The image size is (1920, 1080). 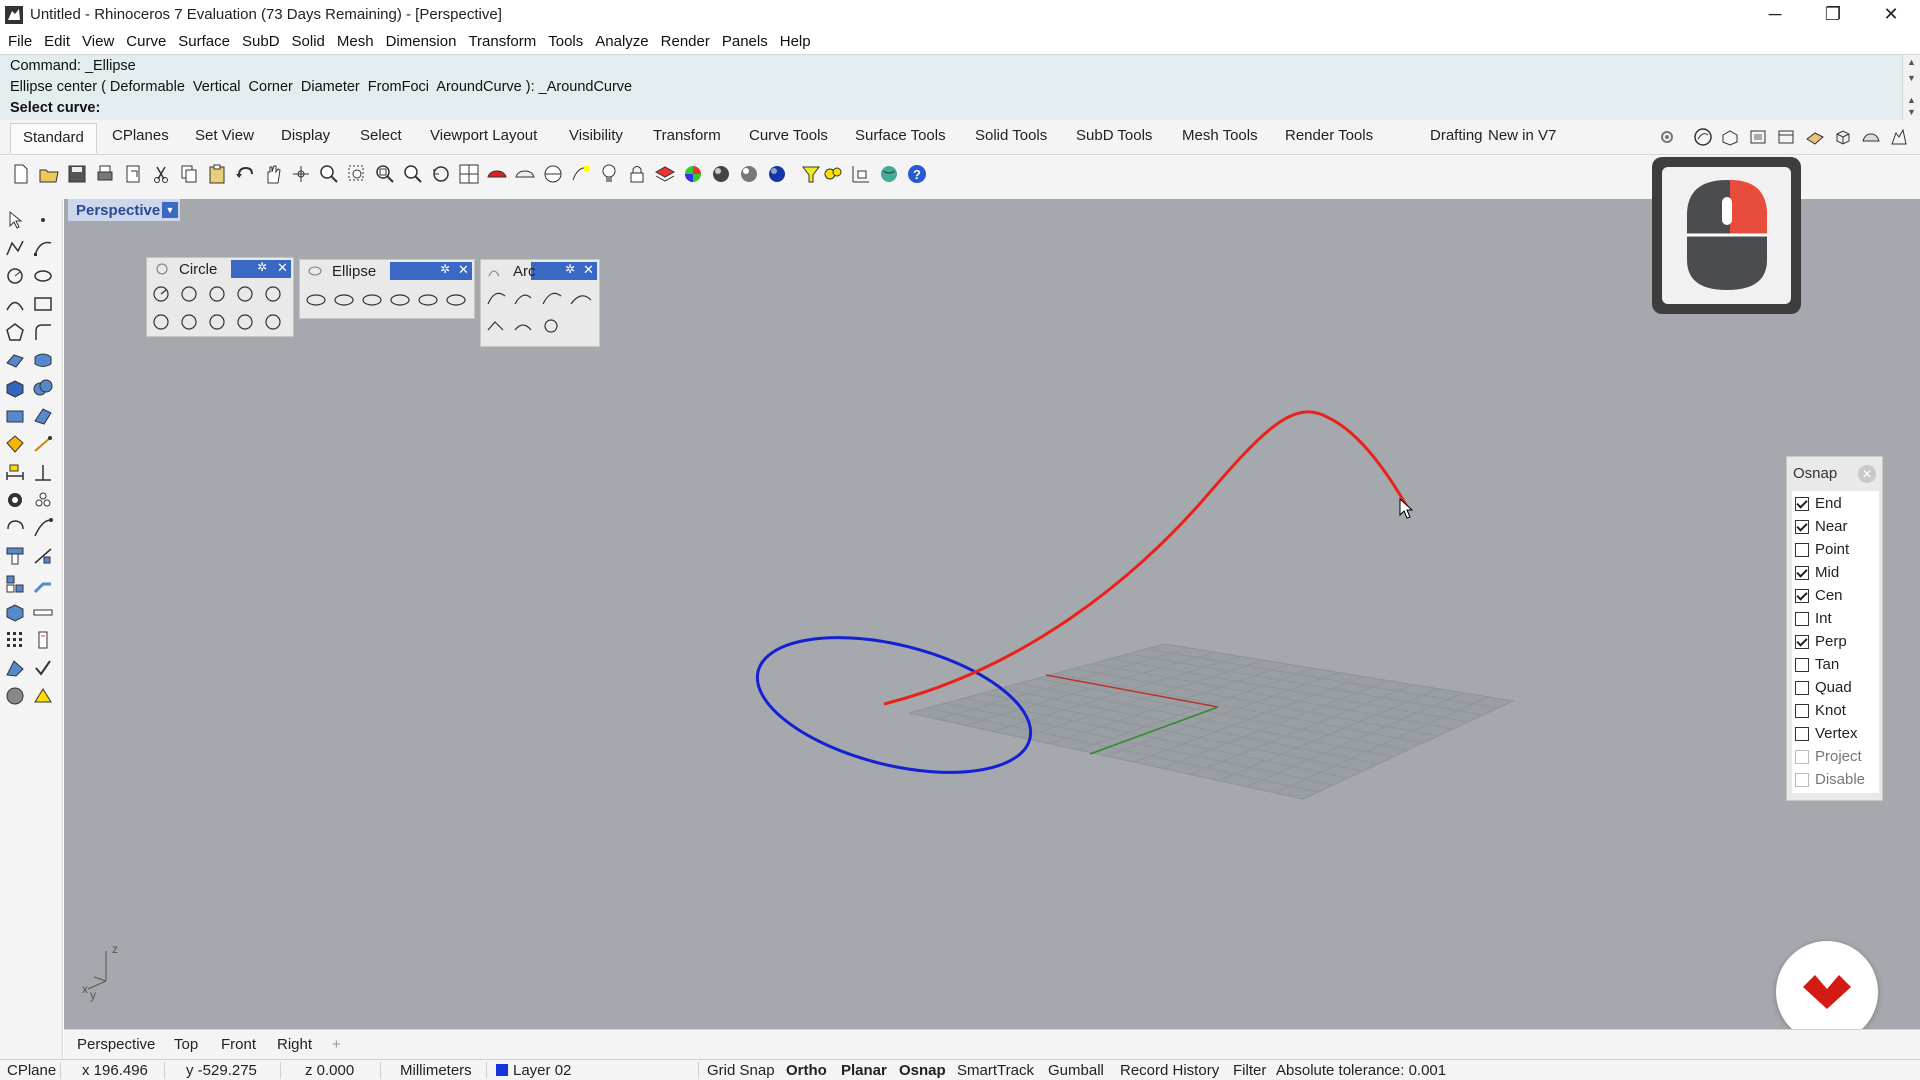 I want to click on circle-icon, so click(x=15, y=276).